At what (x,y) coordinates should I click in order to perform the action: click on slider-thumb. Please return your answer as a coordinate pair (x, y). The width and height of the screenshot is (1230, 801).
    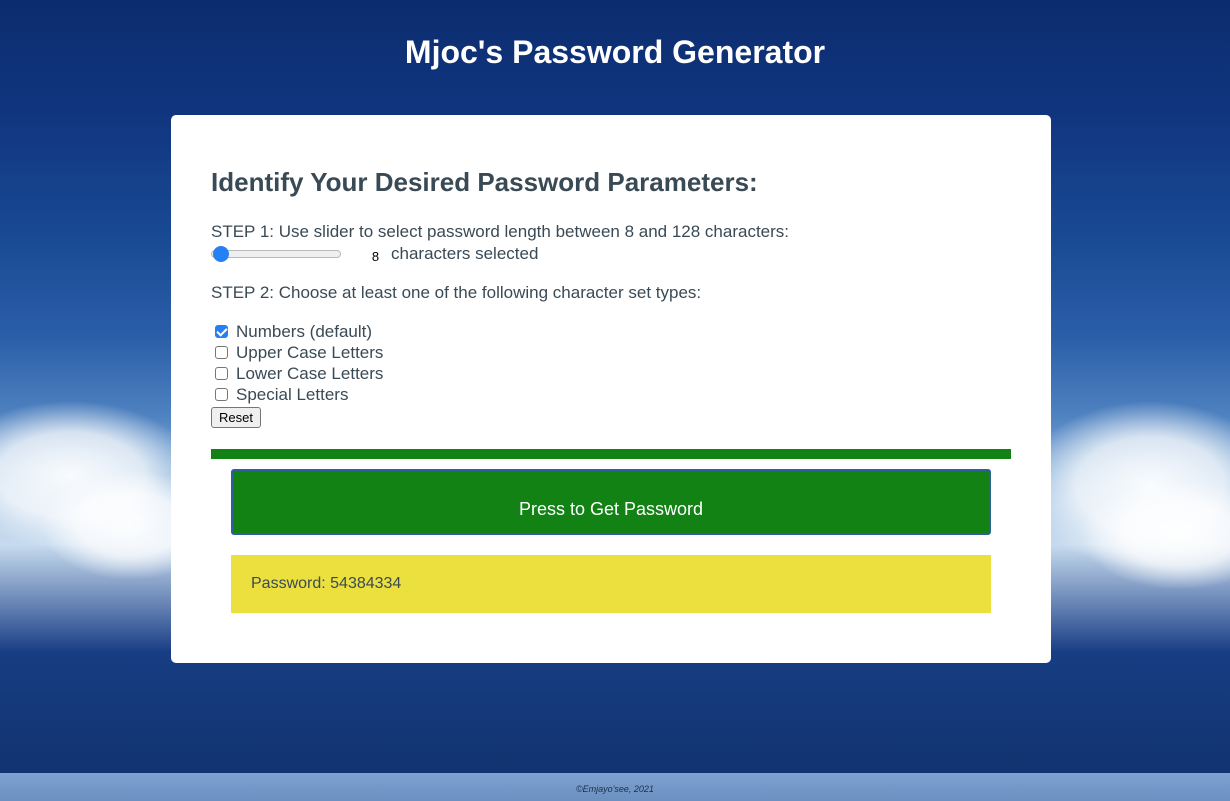
    Looking at the image, I should click on (221, 254).